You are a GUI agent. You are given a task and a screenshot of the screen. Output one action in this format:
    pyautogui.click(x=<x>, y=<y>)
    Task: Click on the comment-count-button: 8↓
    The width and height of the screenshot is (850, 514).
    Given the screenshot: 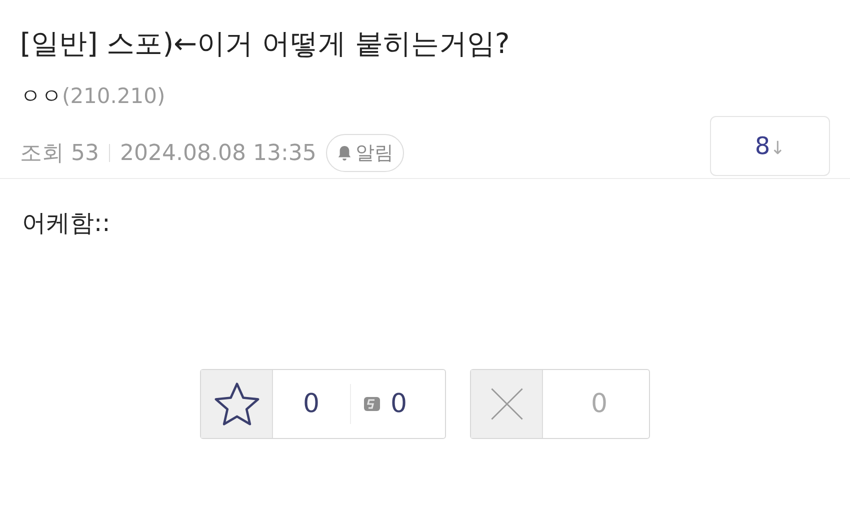 What is the action you would take?
    pyautogui.click(x=770, y=146)
    